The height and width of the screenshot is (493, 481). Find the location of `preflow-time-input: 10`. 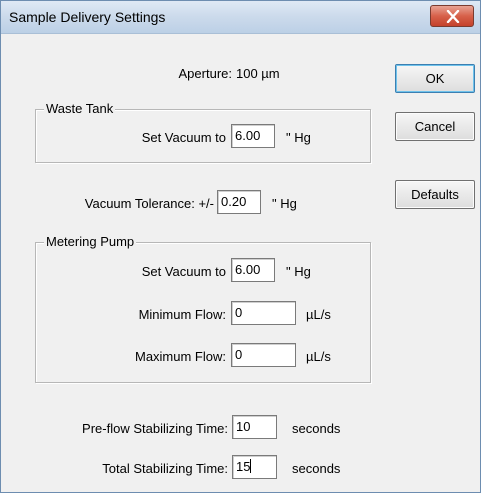

preflow-time-input: 10 is located at coordinates (254, 427).